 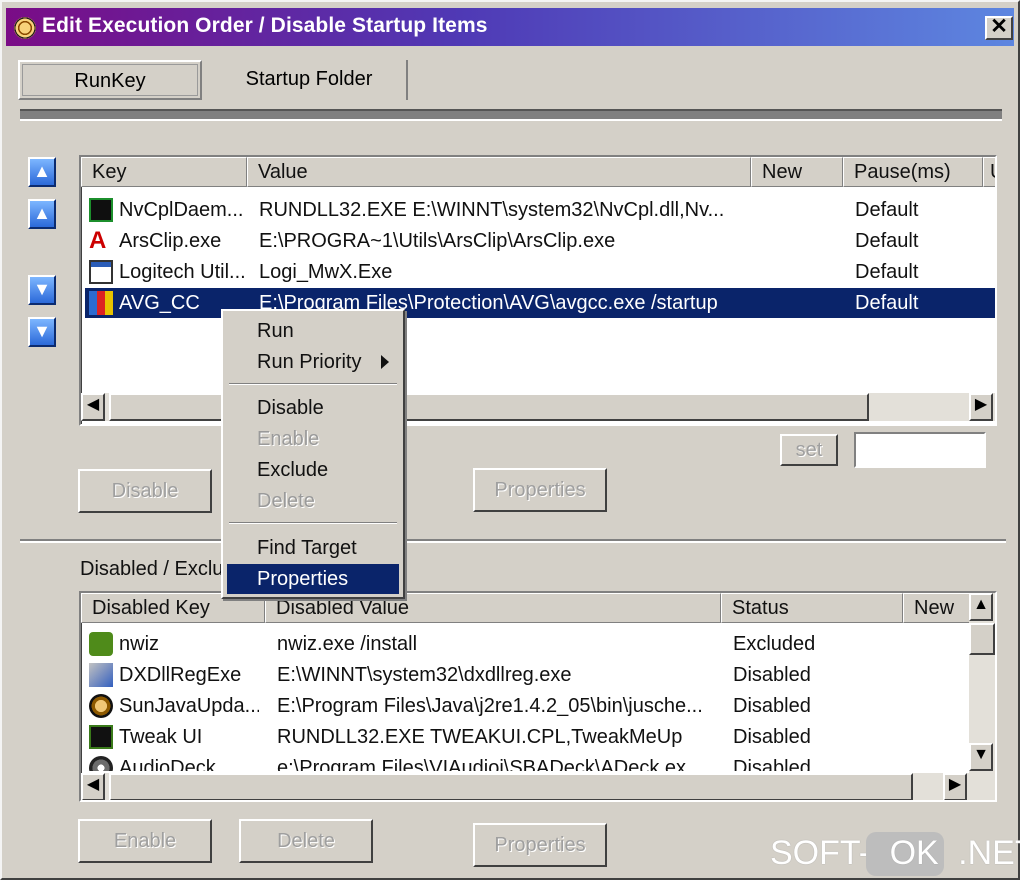 I want to click on row-value: Logi_MwX.Exe, so click(x=326, y=272).